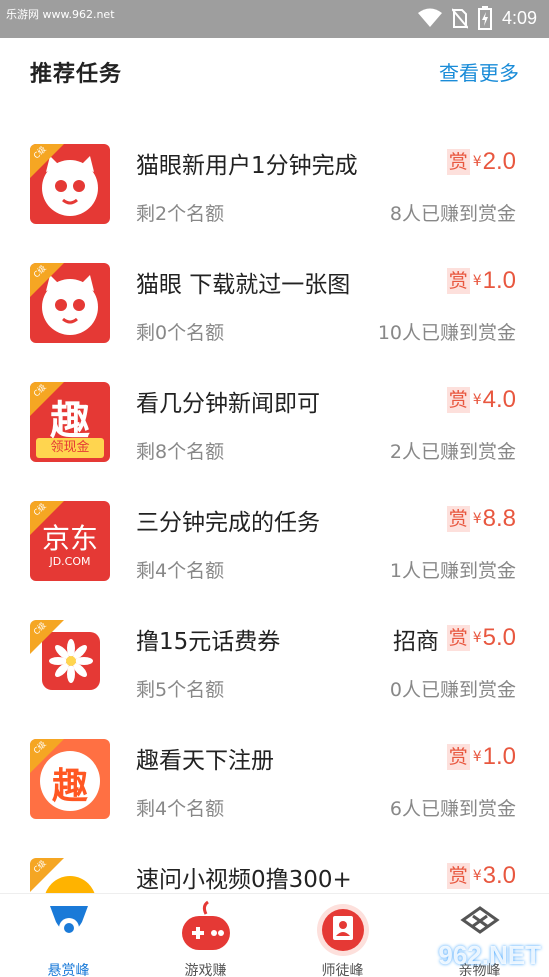 The width and height of the screenshot is (549, 977). Describe the element at coordinates (70, 448) in the screenshot. I see `icon-caption: 领现金` at that location.